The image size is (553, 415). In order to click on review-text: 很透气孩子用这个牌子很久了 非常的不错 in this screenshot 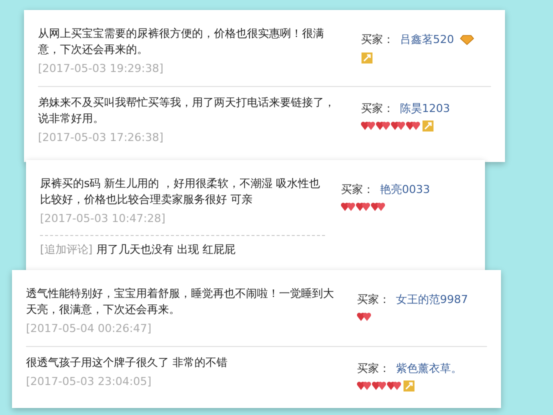, I will do `click(127, 362)`.